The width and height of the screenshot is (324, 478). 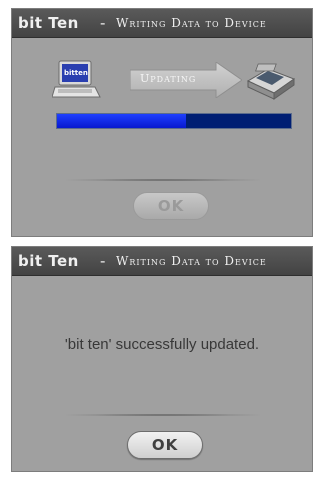 I want to click on laptop-icon: bitten, so click(x=76, y=79).